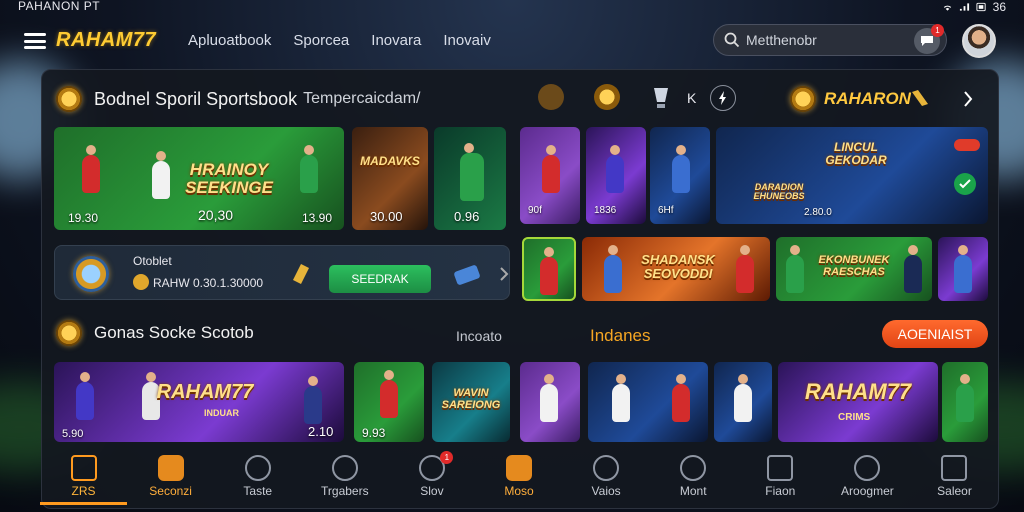 The height and width of the screenshot is (512, 1024). What do you see at coordinates (321, 40) in the screenshot?
I see `nav-link-2: Sporcea` at bounding box center [321, 40].